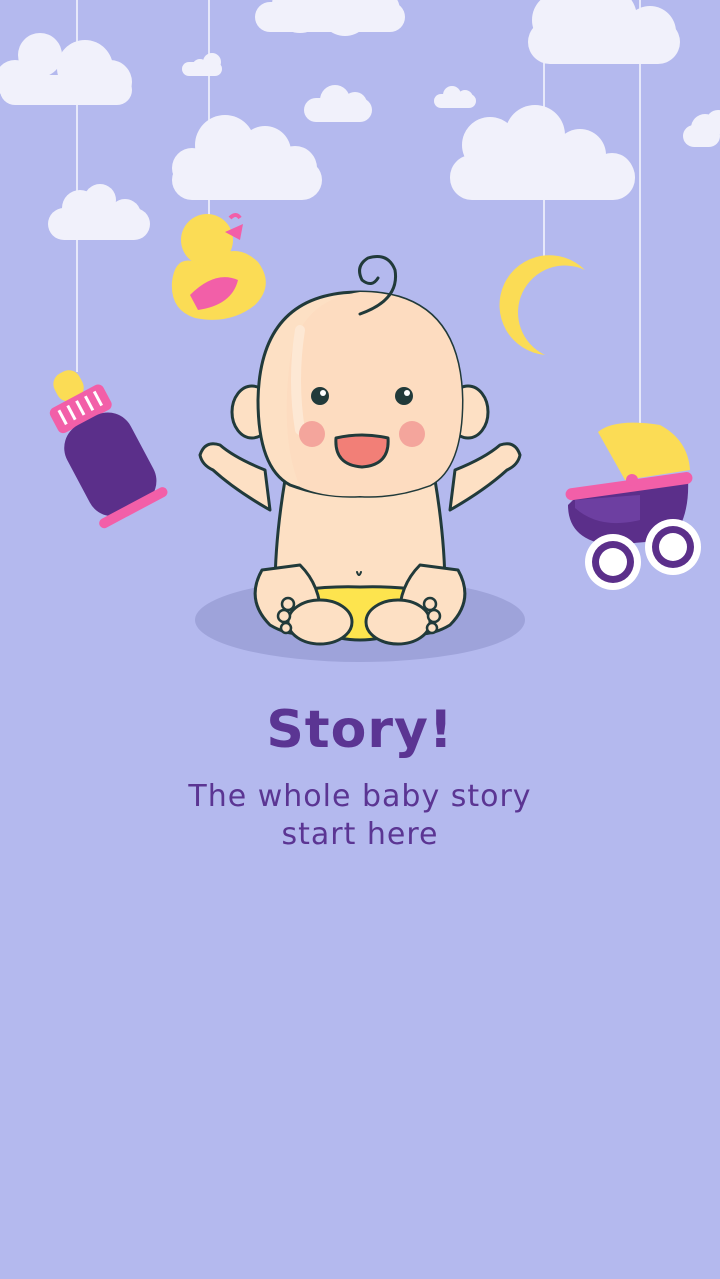 This screenshot has width=720, height=1279. What do you see at coordinates (218, 266) in the screenshot?
I see `duck-icon` at bounding box center [218, 266].